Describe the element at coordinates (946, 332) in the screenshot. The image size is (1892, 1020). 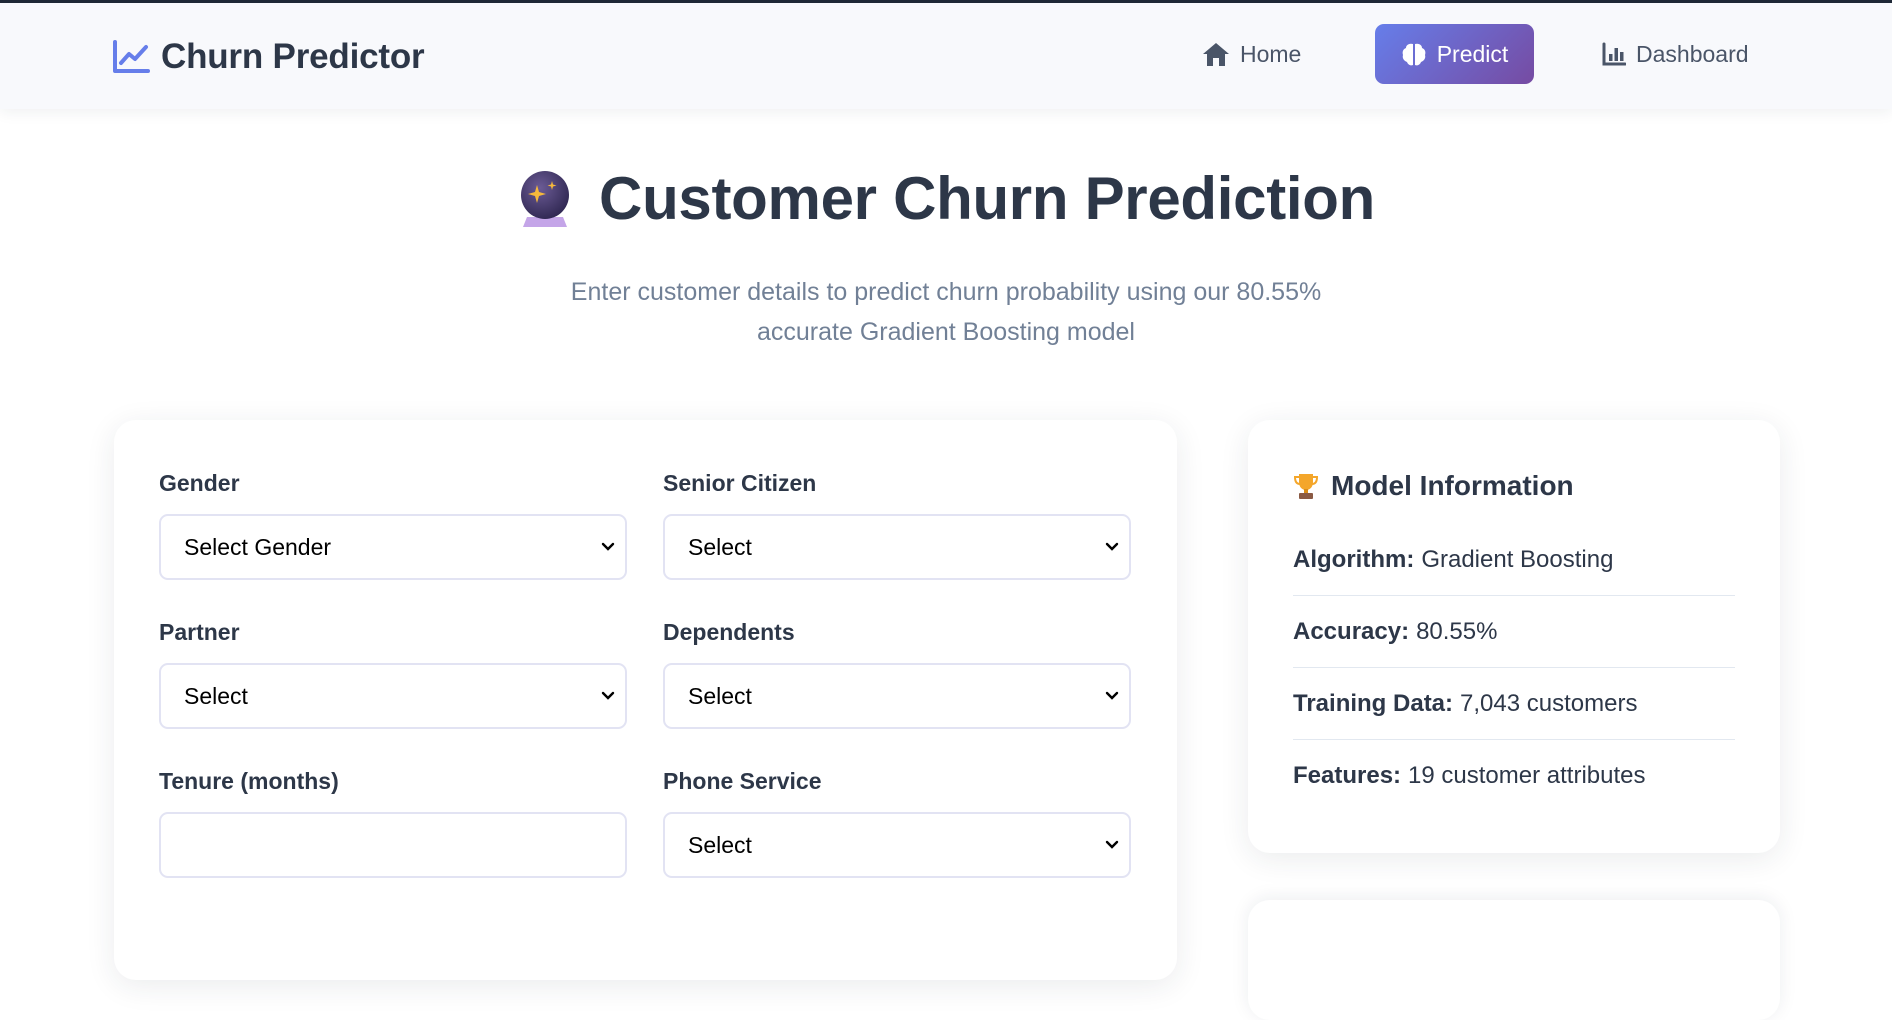
I see `subtitle-line-2: accurate Gradient Boosting model` at that location.